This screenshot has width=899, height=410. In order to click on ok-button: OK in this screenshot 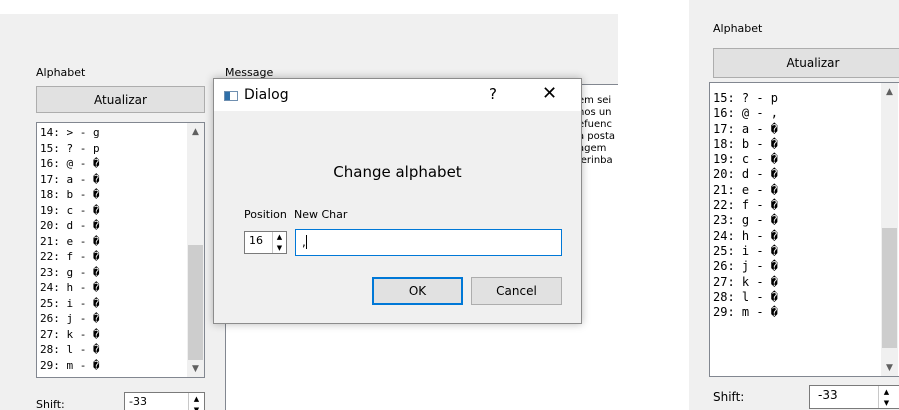, I will do `click(417, 291)`.